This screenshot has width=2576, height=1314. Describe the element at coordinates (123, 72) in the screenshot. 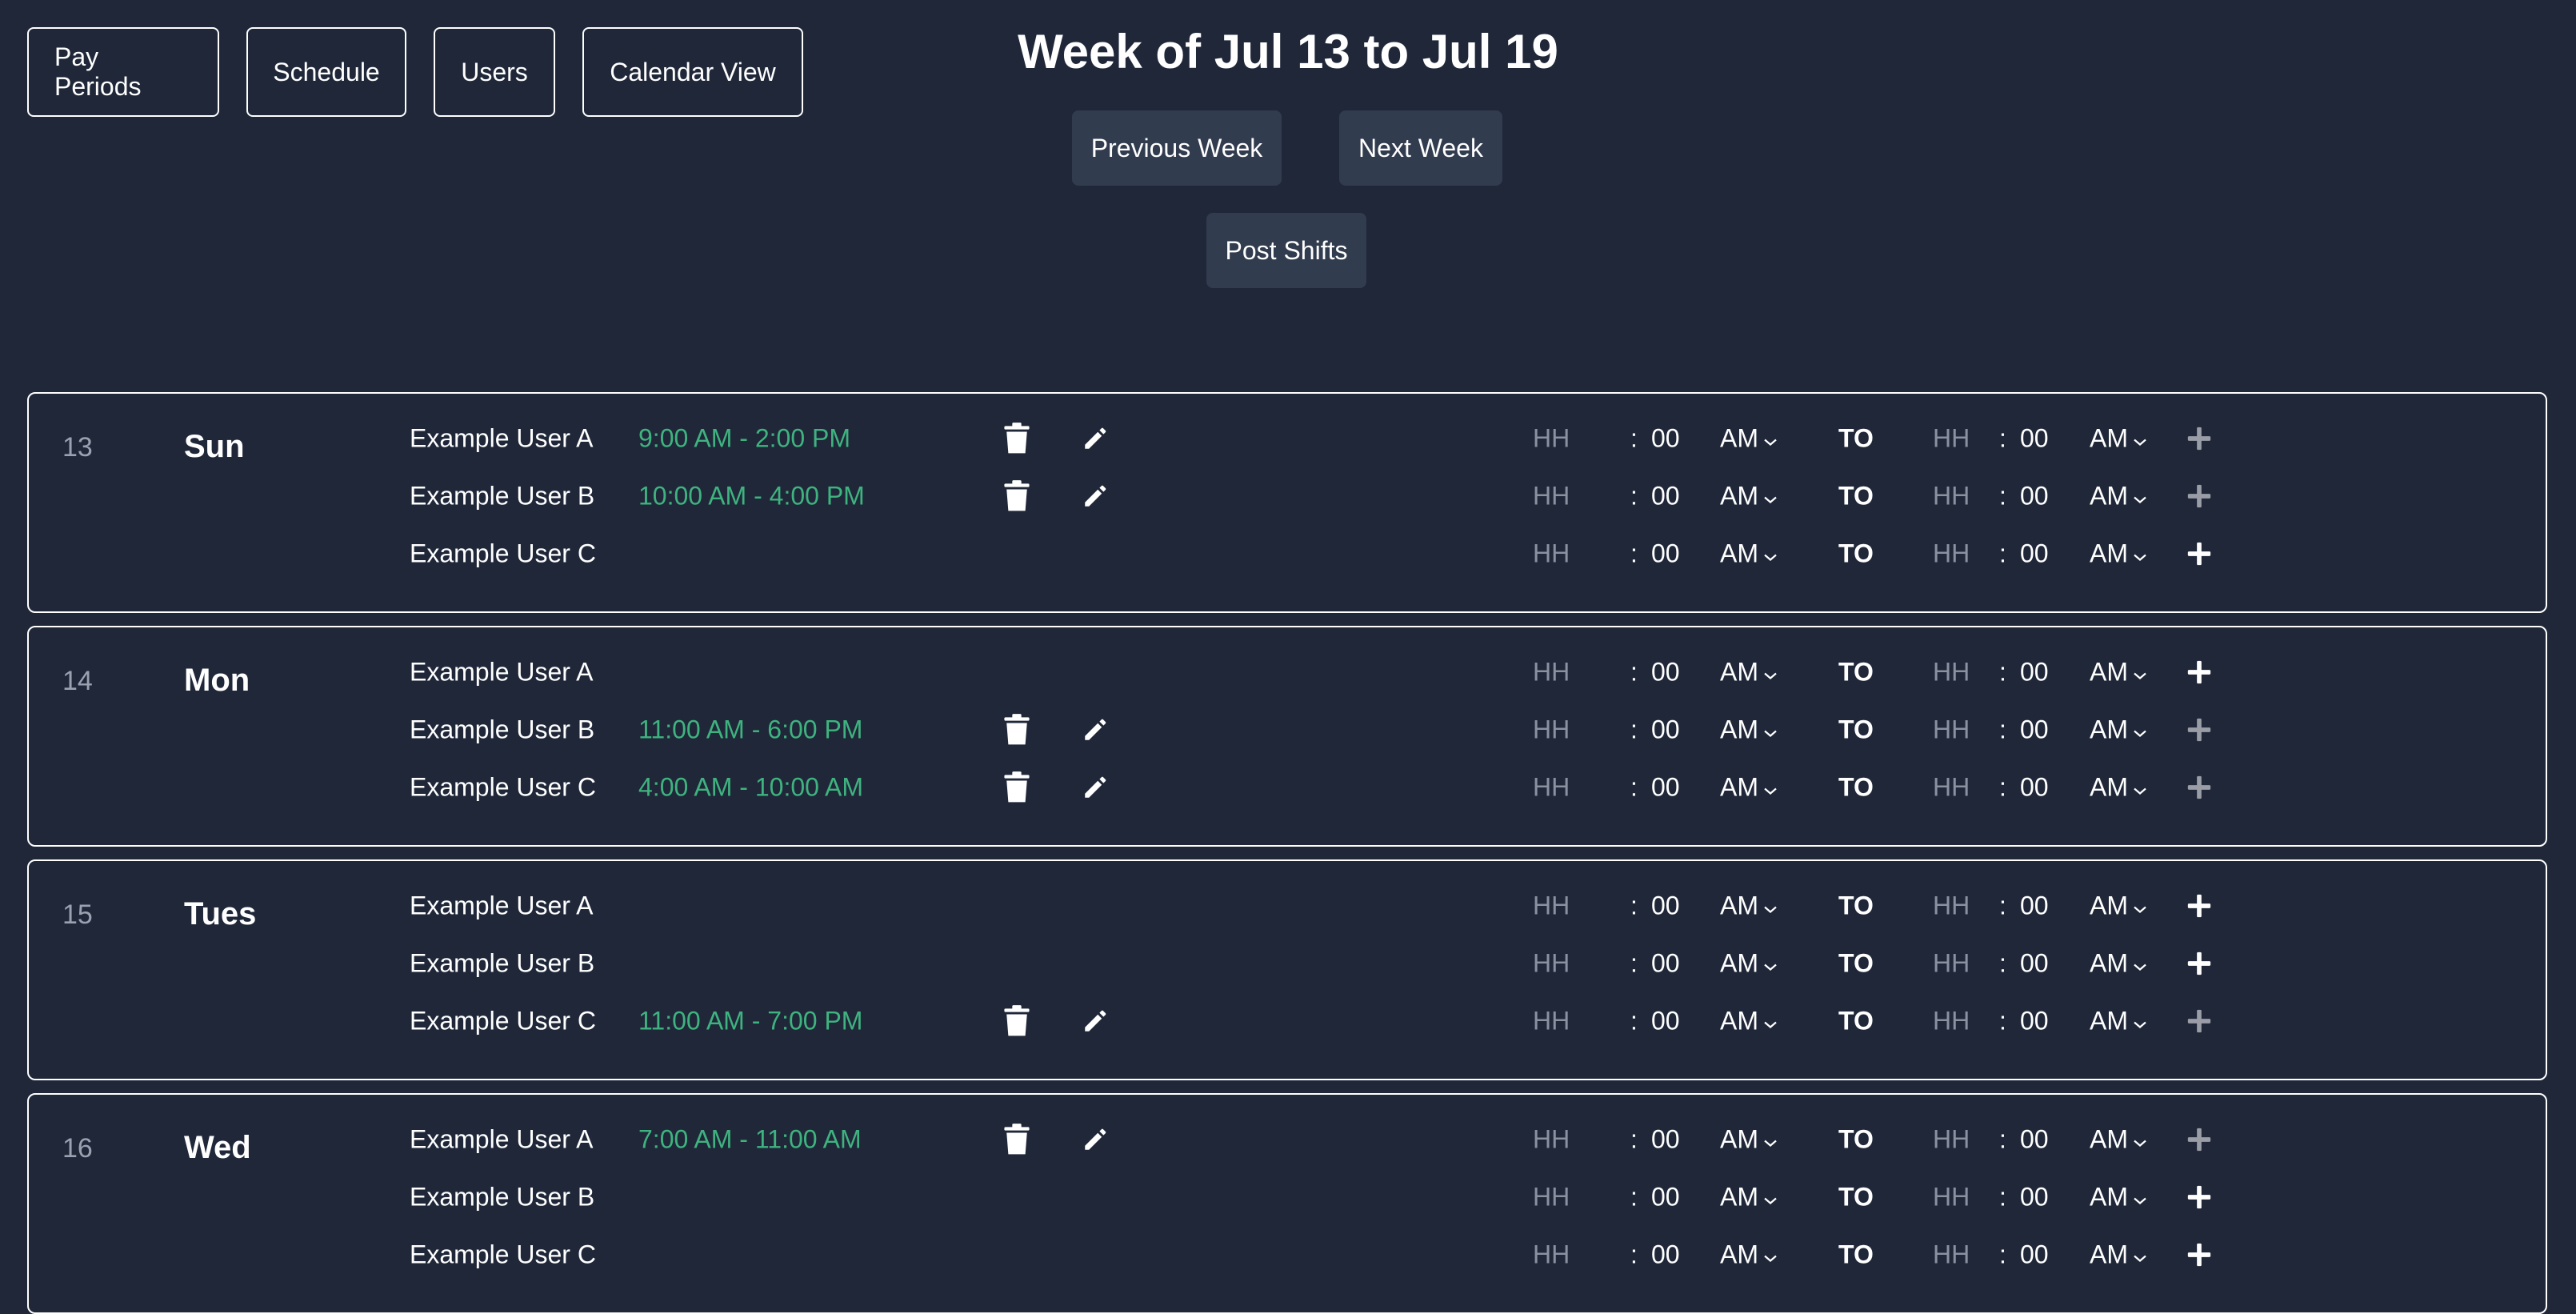

I see `pay-periods-button: Pay Periods` at that location.